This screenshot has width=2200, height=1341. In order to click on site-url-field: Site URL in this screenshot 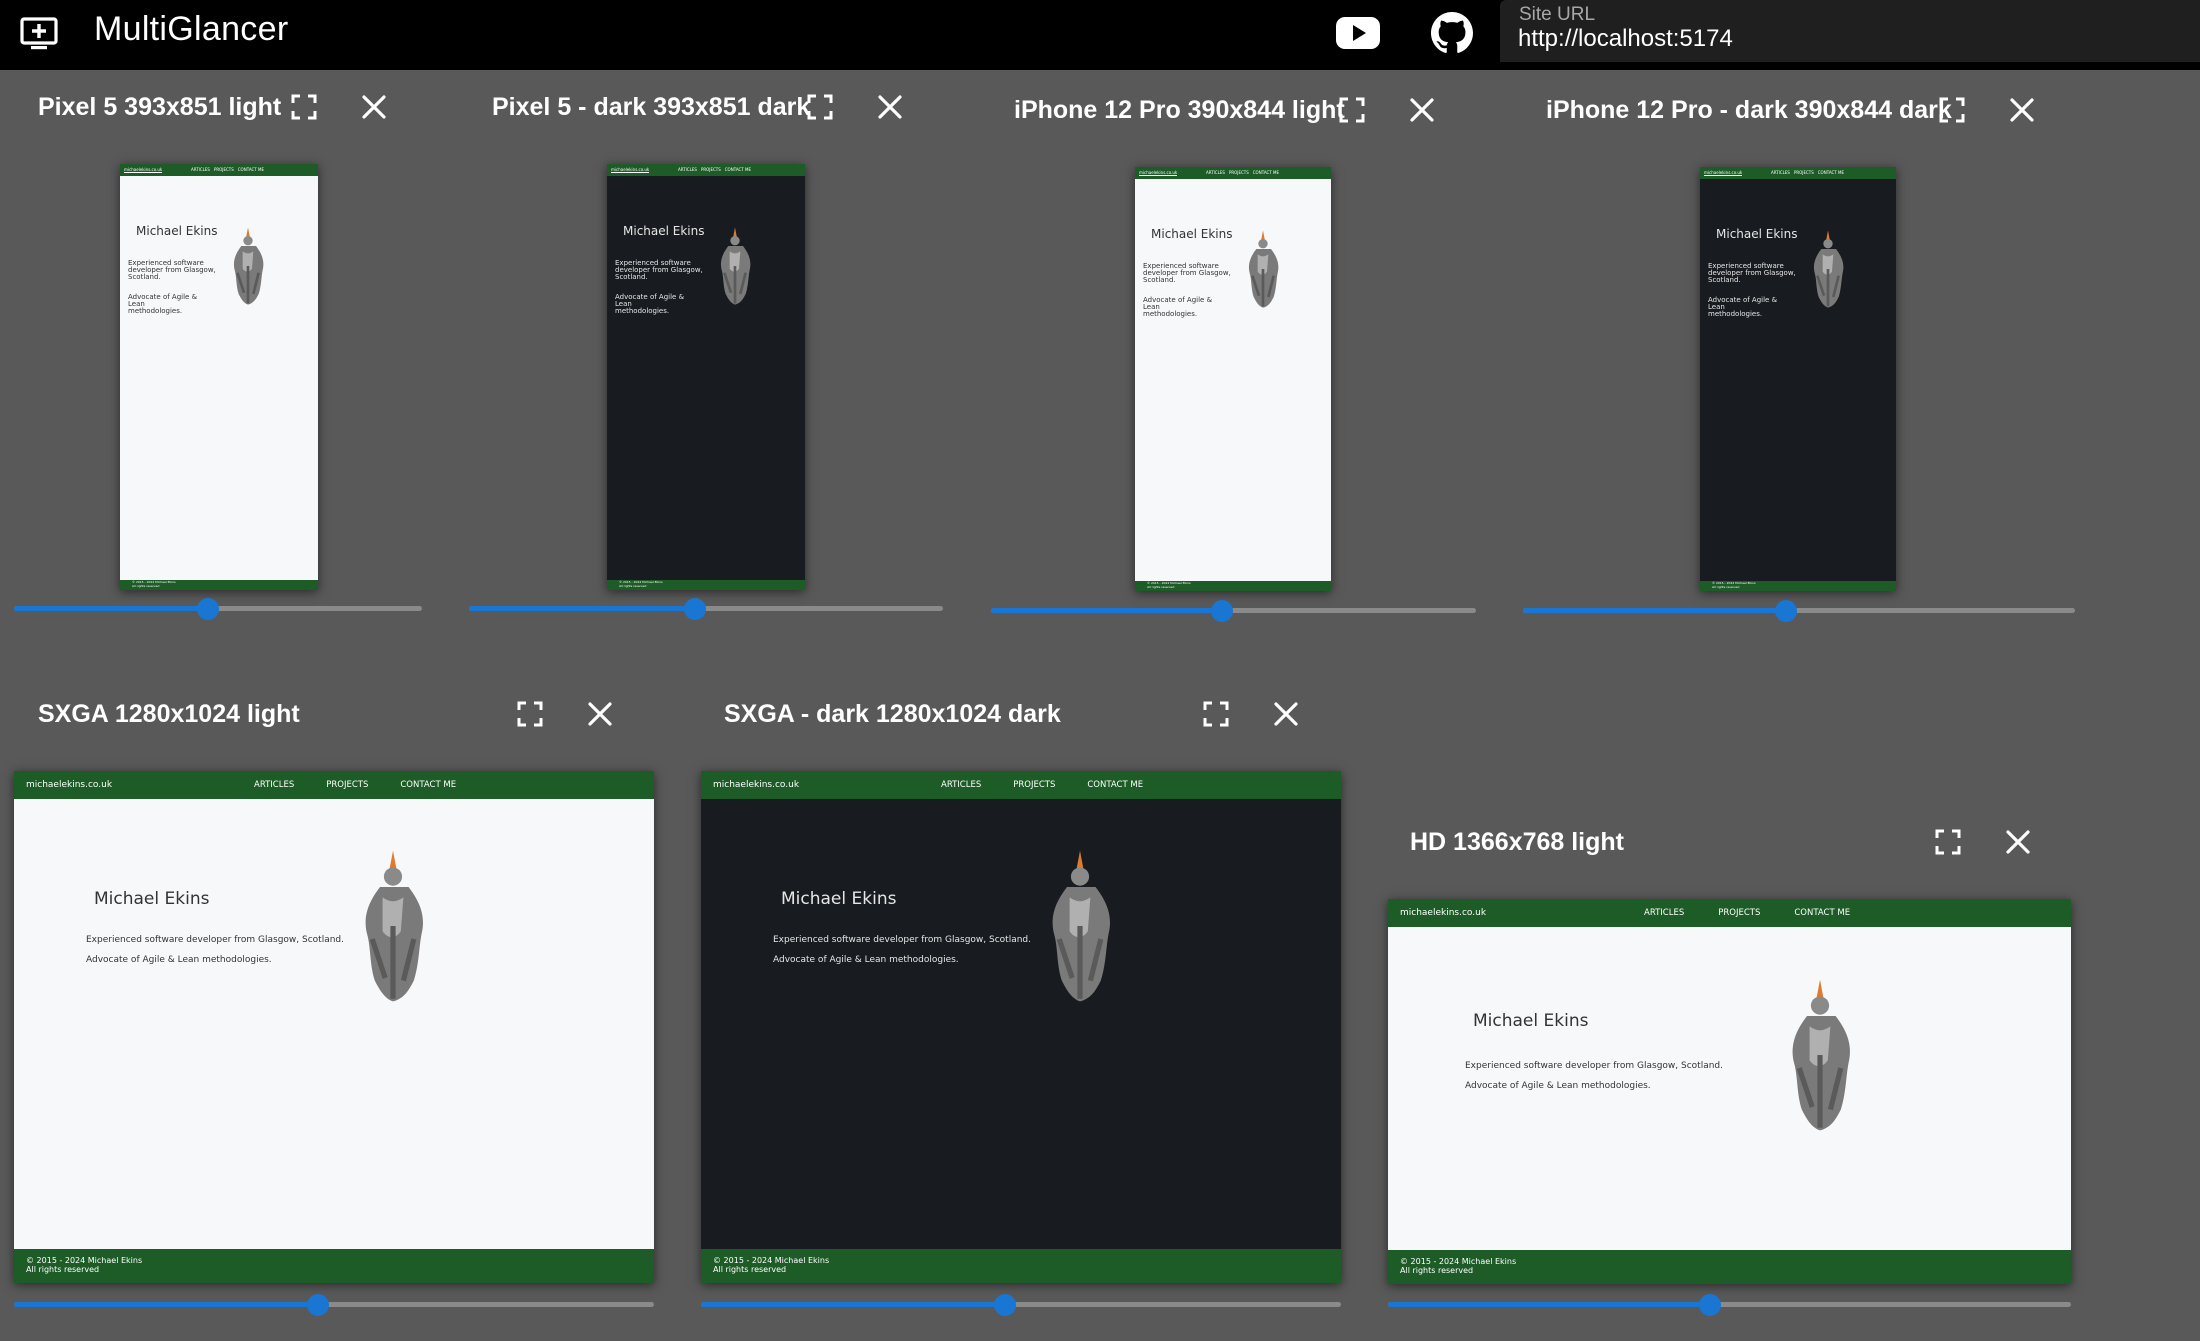, I will do `click(1850, 31)`.